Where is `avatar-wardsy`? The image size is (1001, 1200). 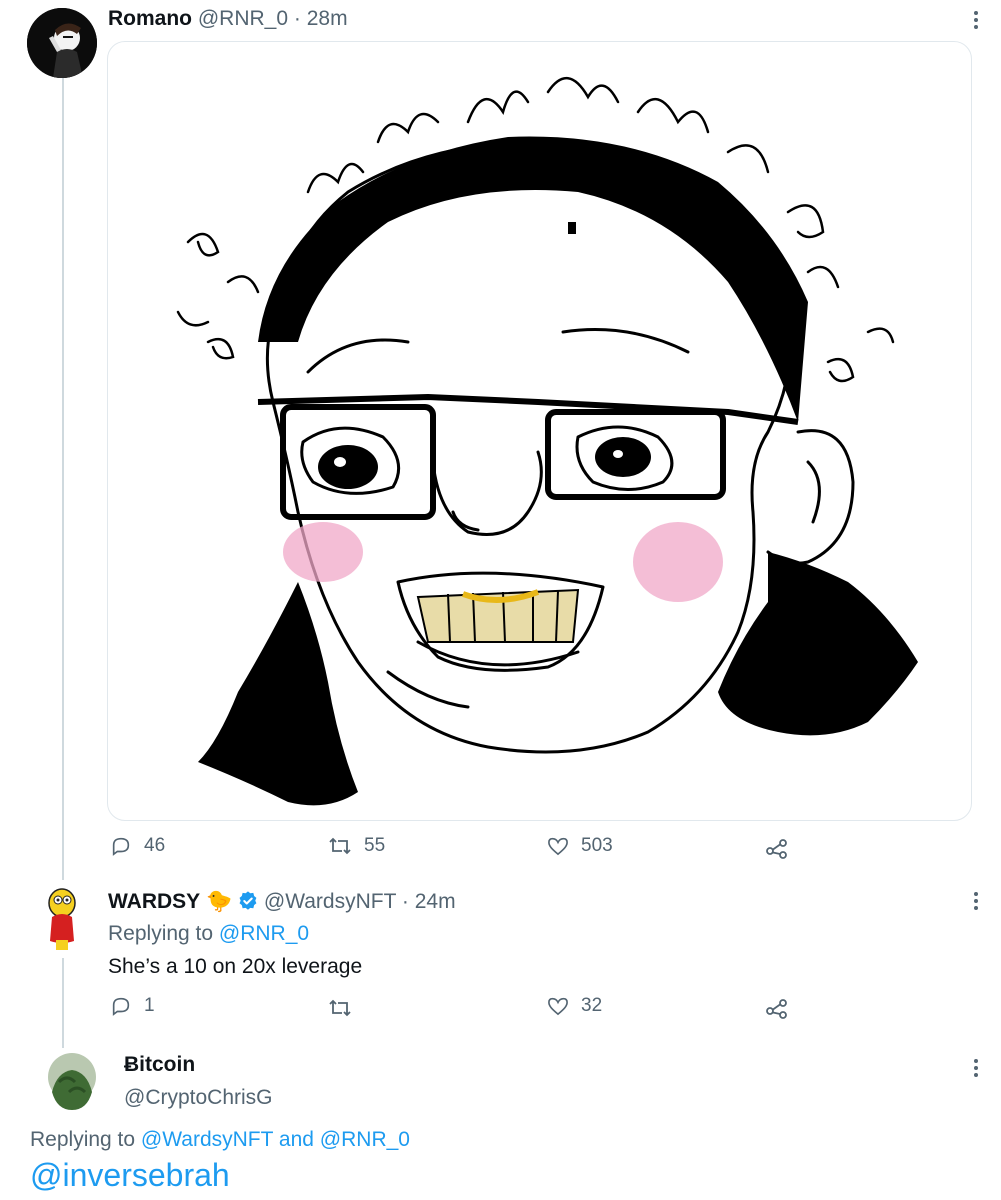 avatar-wardsy is located at coordinates (61, 920).